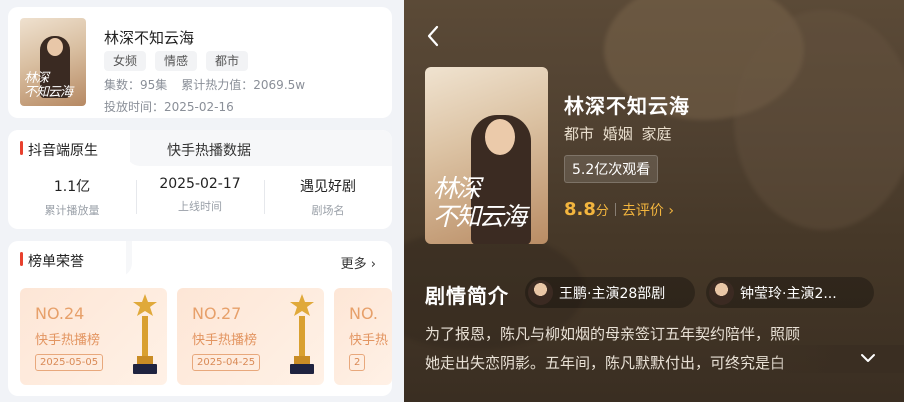  Describe the element at coordinates (169, 107) in the screenshot. I see `release-date: 投放时间：2025-02-16` at that location.